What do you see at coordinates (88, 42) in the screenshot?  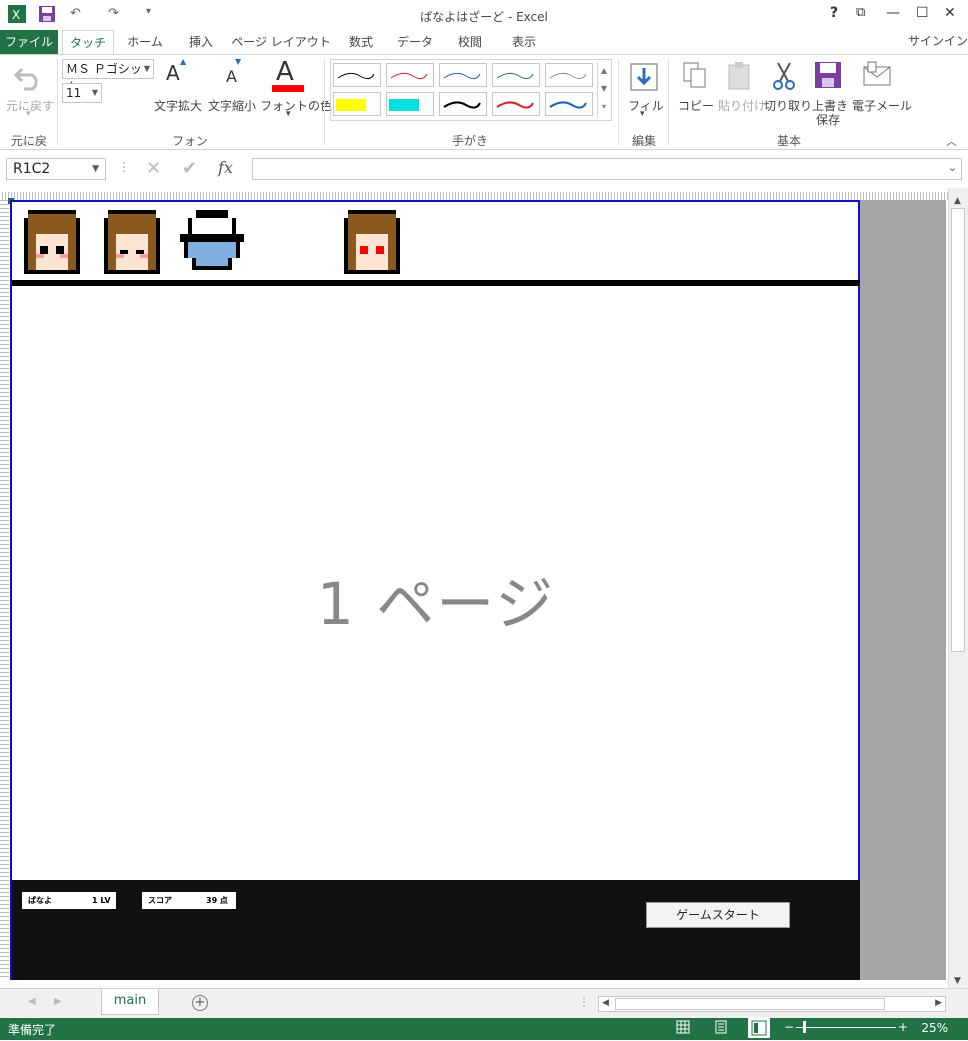 I see `tab-touch: タッチ` at bounding box center [88, 42].